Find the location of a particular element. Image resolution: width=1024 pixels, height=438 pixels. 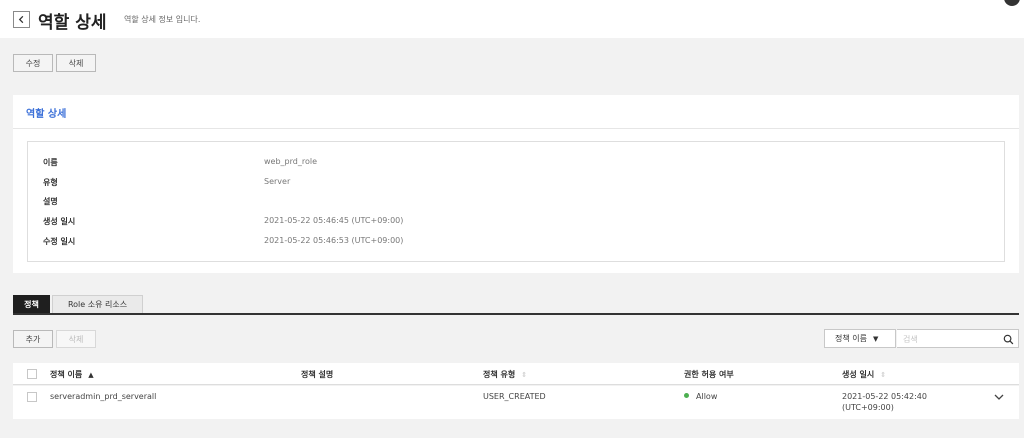

policy-table-header: 정책 이름 ▲ 정책 설명 정책 유형 ⇕ 권한 허용 여부 생성 일시 ⇕ is located at coordinates (516, 374).